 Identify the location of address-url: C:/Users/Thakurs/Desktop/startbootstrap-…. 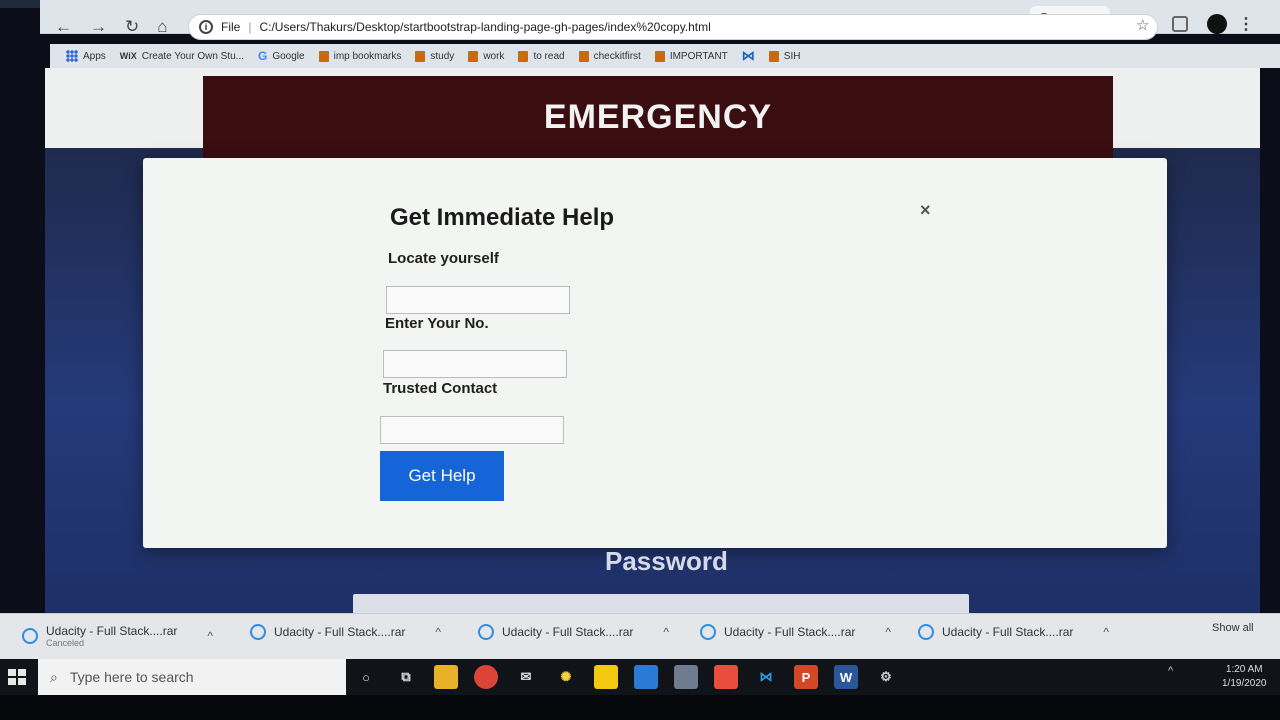
(484, 27).